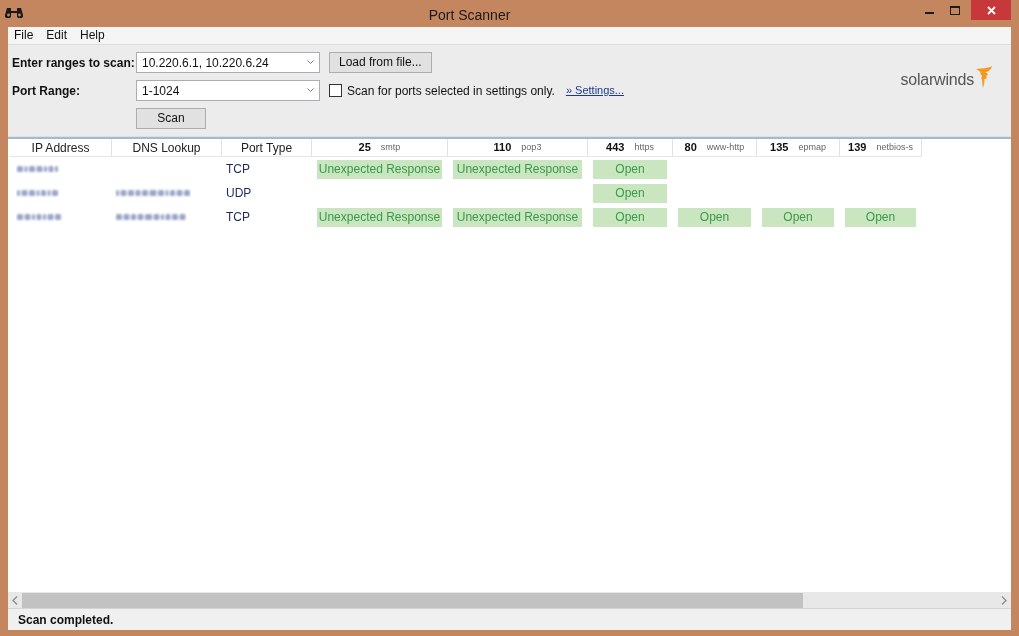  I want to click on close-button, so click(991, 10).